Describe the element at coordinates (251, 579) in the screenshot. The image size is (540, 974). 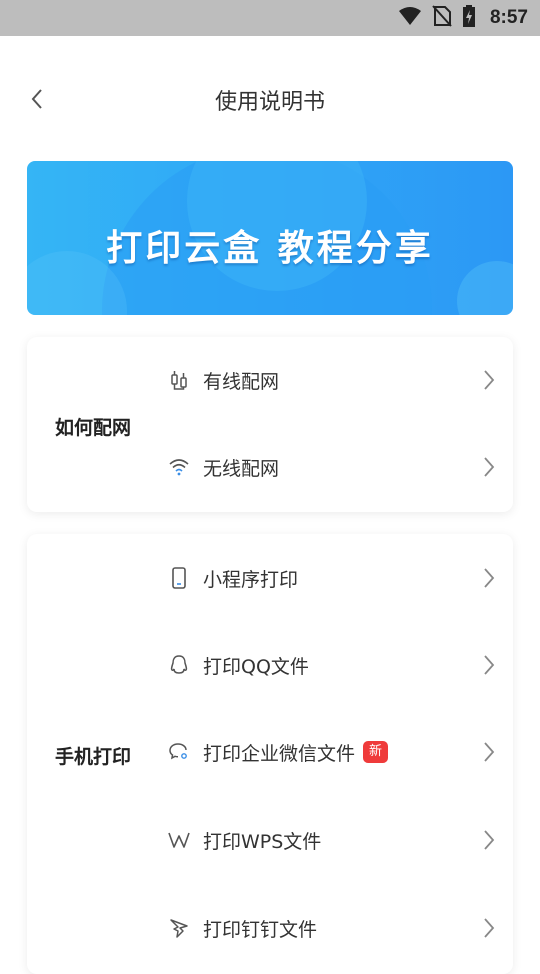
I see `item-label: 小程序打印` at that location.